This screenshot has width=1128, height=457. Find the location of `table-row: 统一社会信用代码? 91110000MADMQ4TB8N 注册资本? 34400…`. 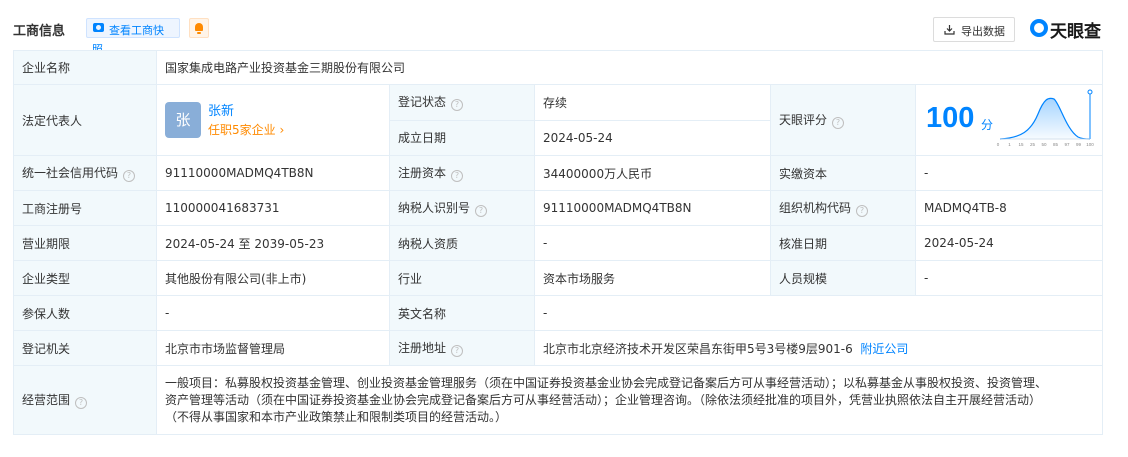

table-row: 统一社会信用代码? 91110000MADMQ4TB8N 注册资本? 34400… is located at coordinates (558, 173).